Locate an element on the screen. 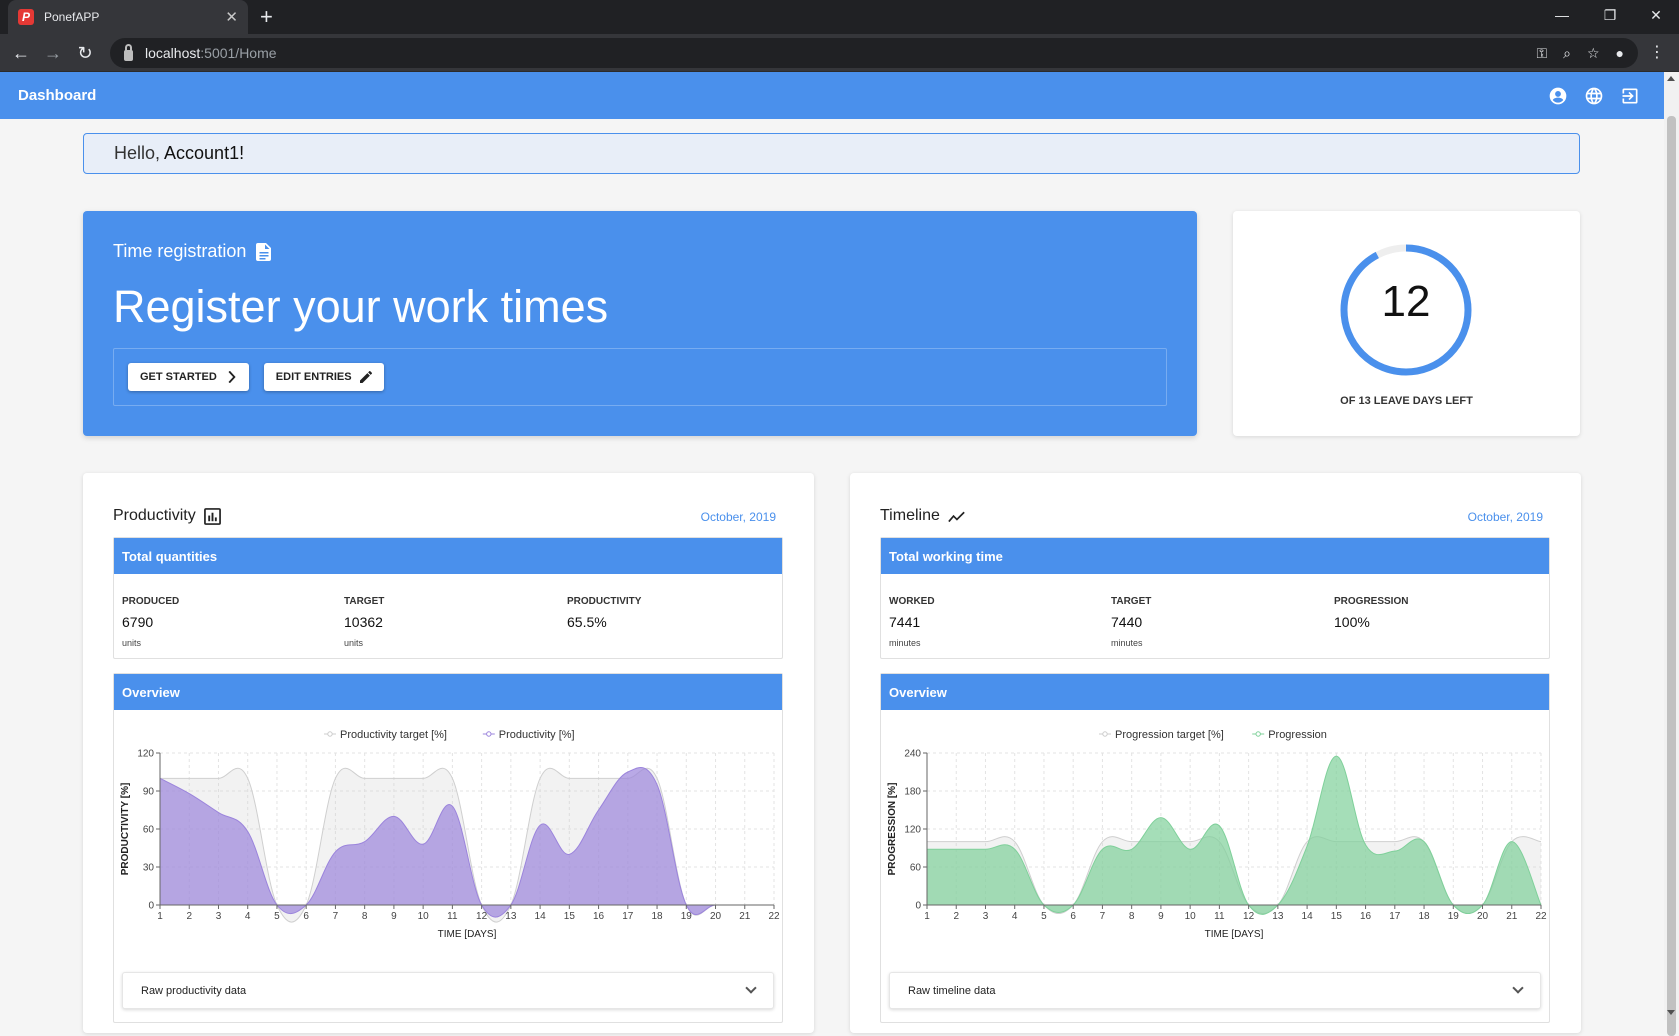 Image resolution: width=1679 pixels, height=1036 pixels. stat-value: 7440 is located at coordinates (1127, 622).